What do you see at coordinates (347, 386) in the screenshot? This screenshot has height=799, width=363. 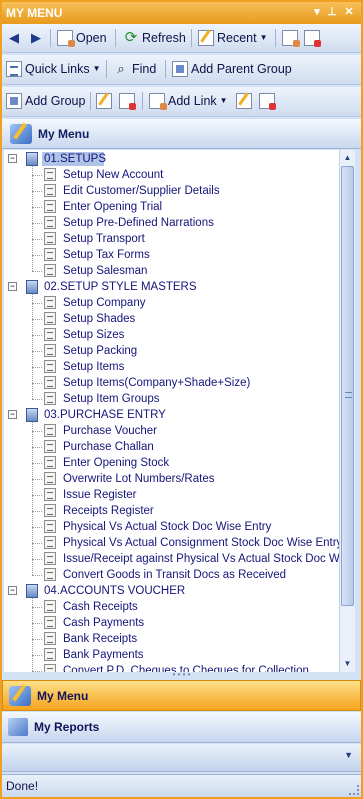 I see `scroll-thumb` at bounding box center [347, 386].